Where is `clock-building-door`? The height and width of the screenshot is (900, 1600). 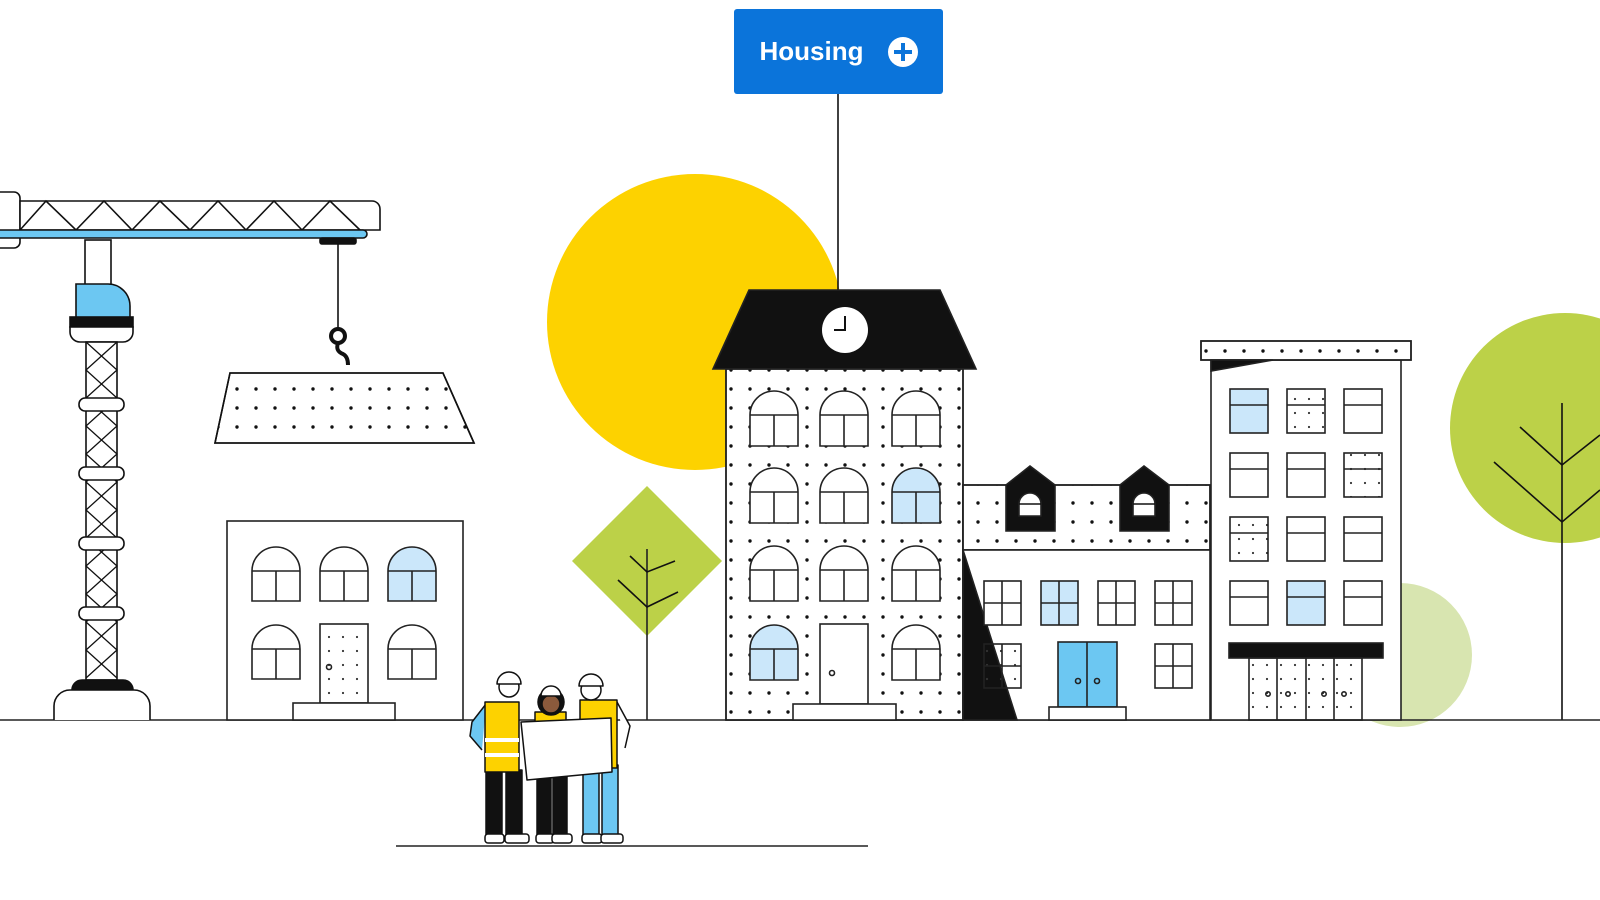 clock-building-door is located at coordinates (844, 664).